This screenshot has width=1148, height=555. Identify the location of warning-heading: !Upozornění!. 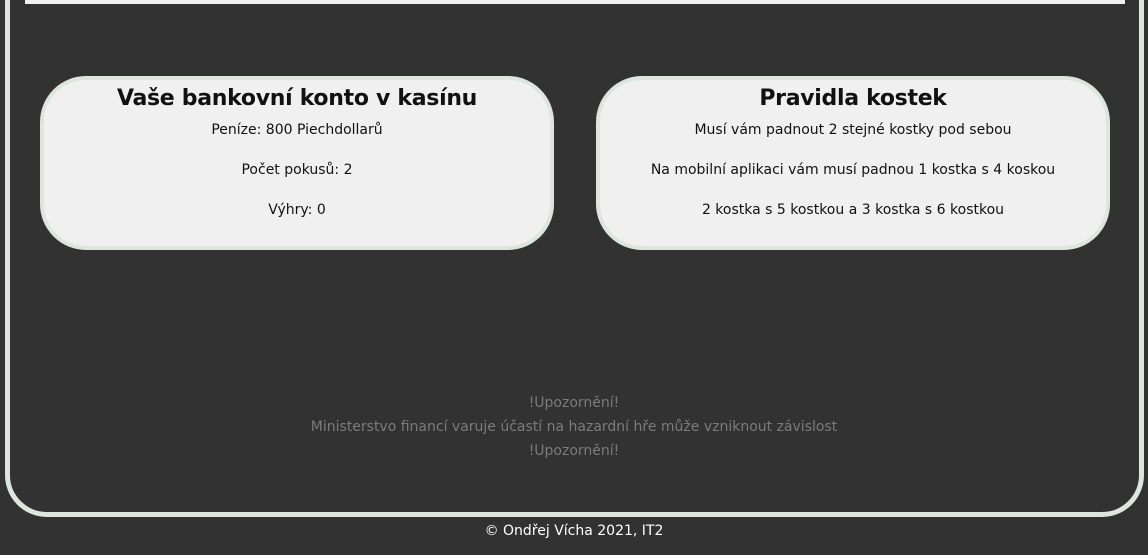
(574, 403).